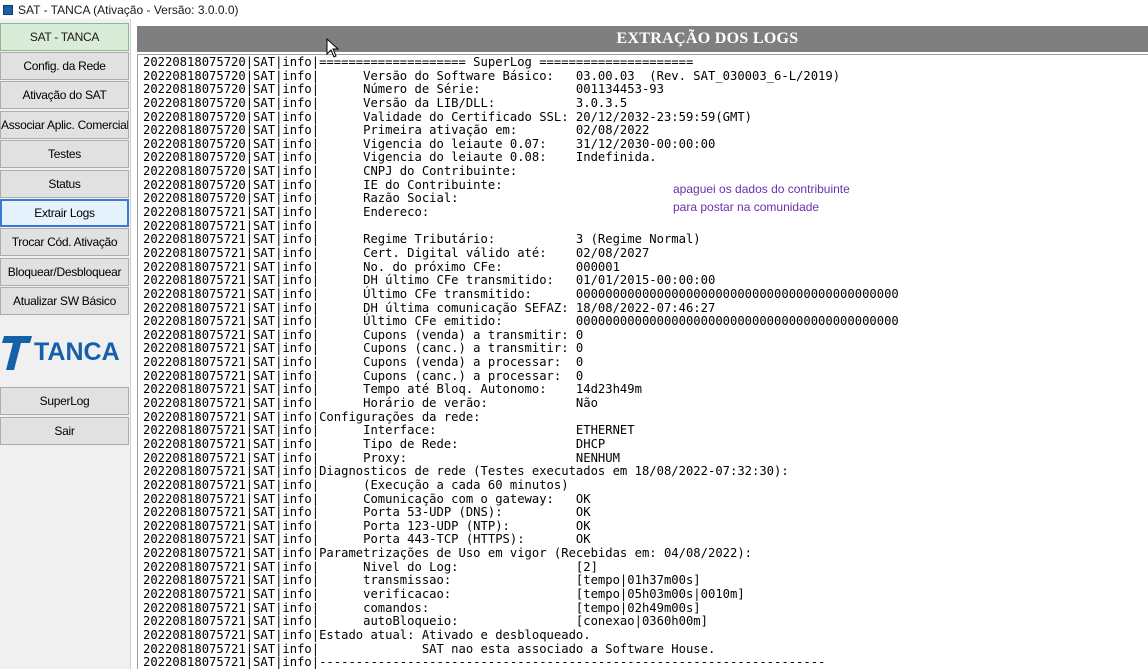 The width and height of the screenshot is (1148, 669). I want to click on config-rede-button: Config. da Rede, so click(64, 66).